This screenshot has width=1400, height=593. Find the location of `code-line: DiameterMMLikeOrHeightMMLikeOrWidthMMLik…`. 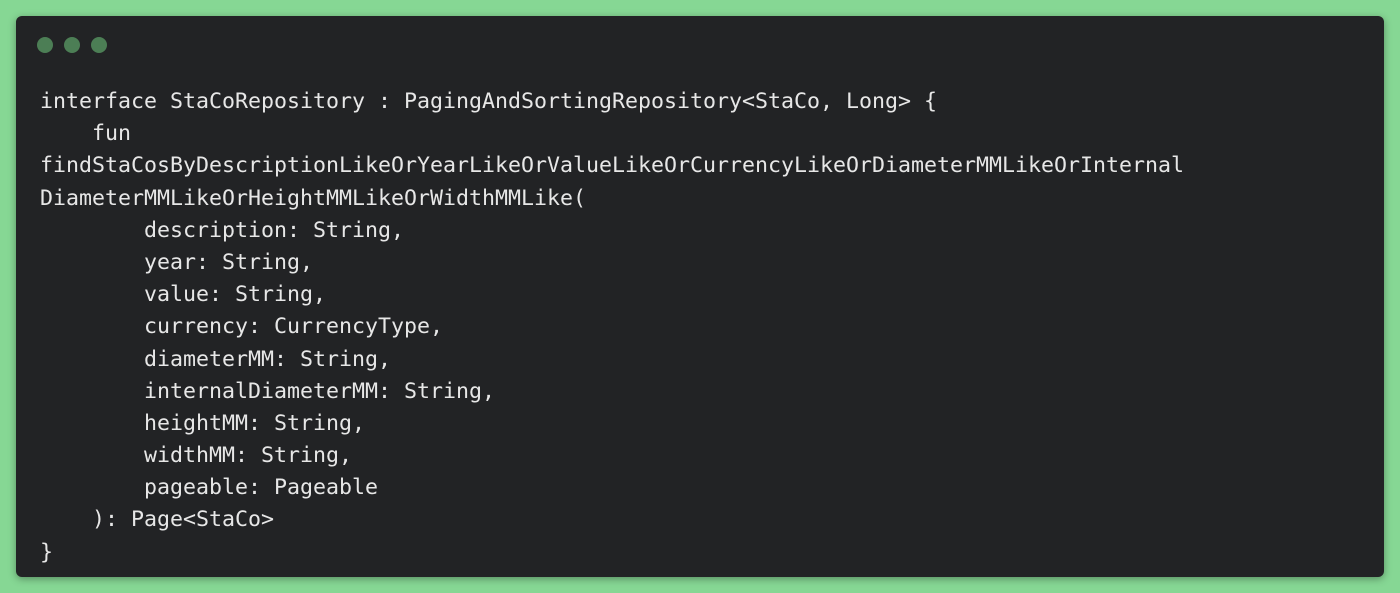

code-line: DiameterMMLikeOrHeightMMLikeOrWidthMMLik… is located at coordinates (313, 198).